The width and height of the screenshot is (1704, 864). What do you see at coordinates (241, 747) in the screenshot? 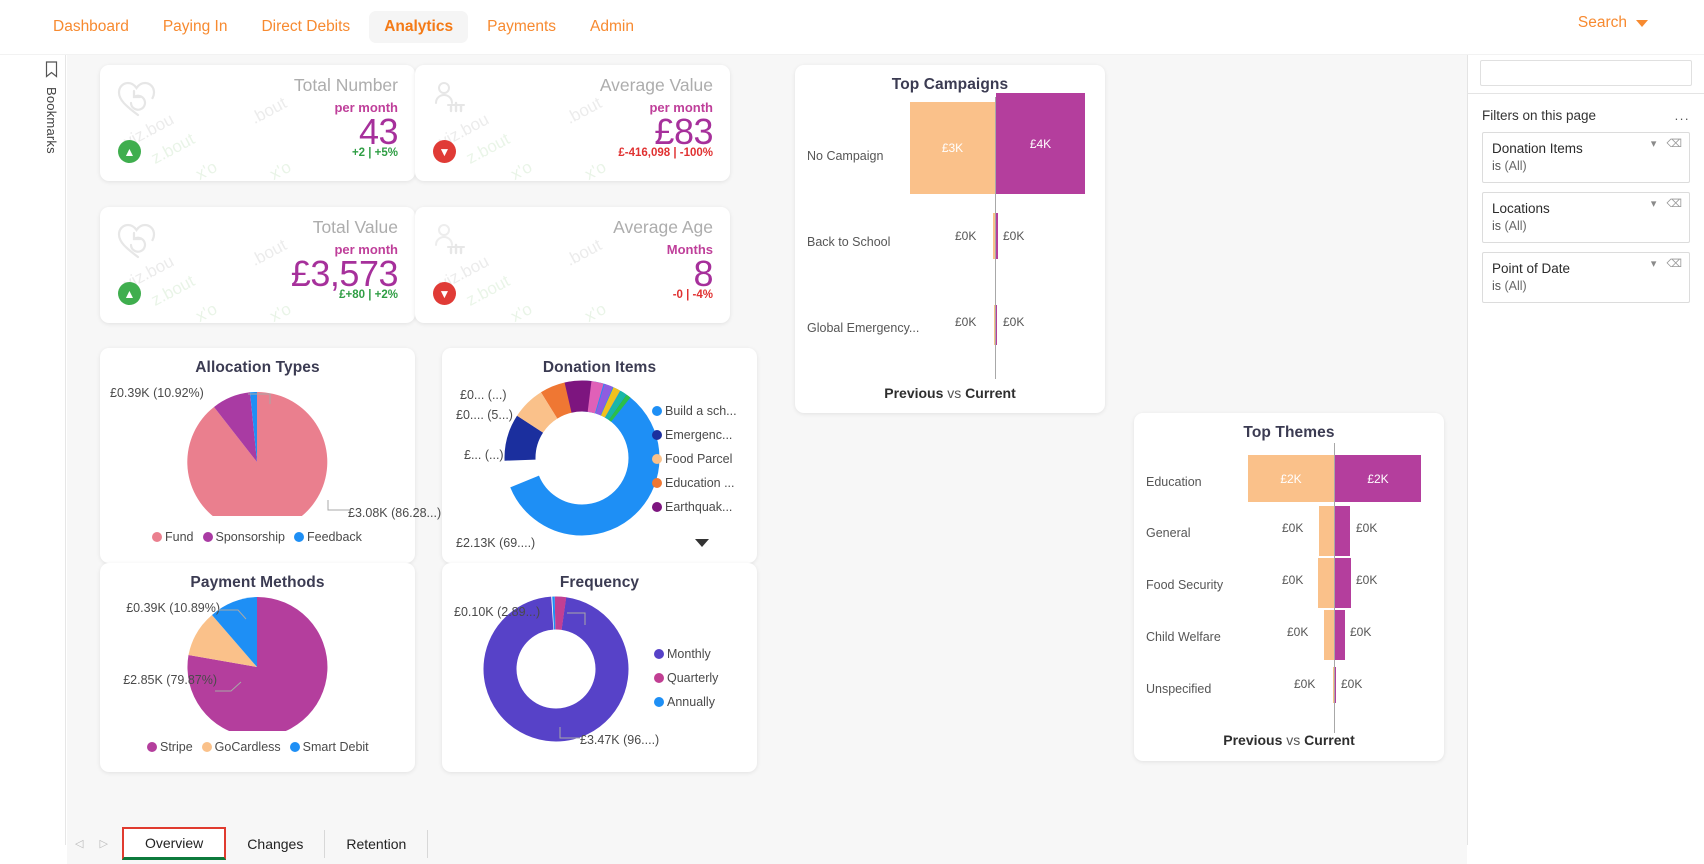
I see `legend-item: GoCardless` at bounding box center [241, 747].